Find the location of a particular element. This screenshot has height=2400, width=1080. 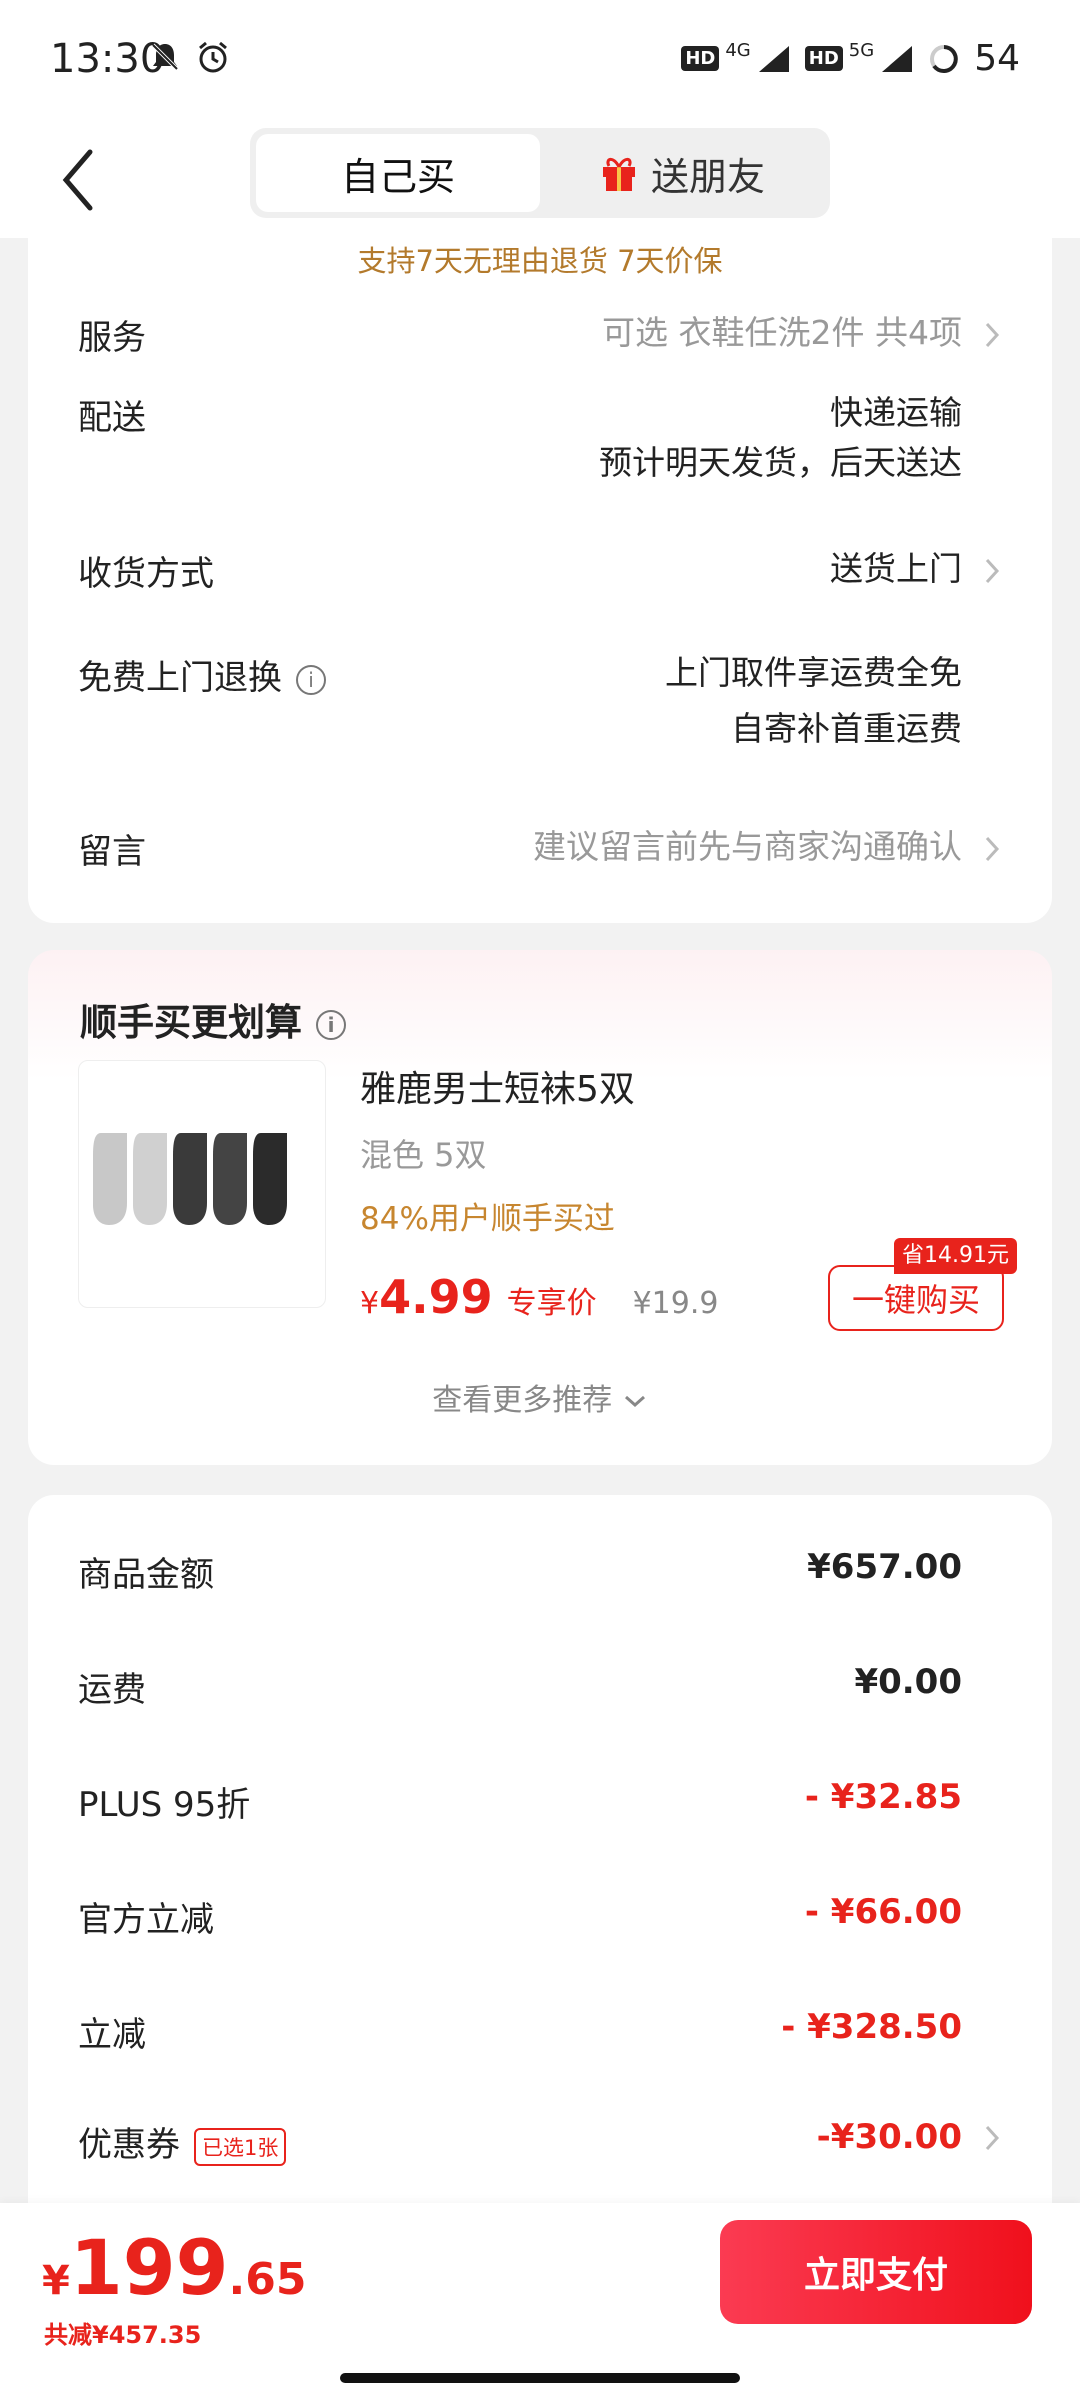

fee-value-plus-discount: - ¥32.85 is located at coordinates (883, 1797).